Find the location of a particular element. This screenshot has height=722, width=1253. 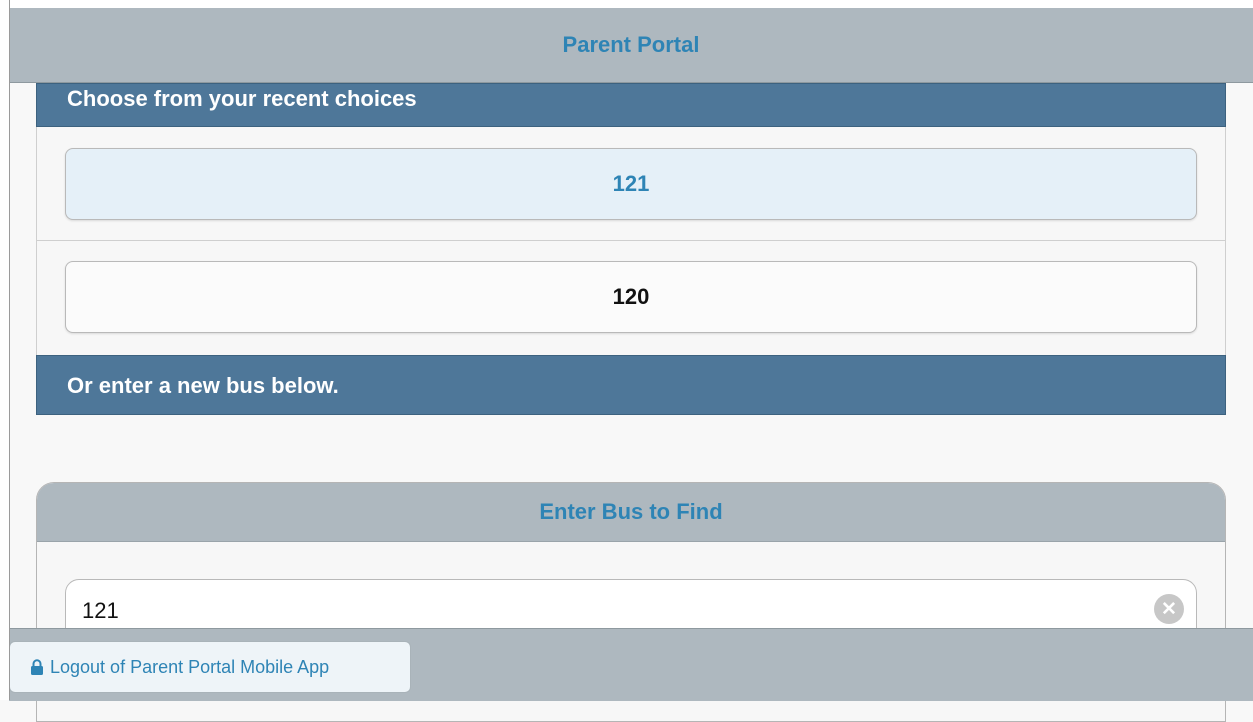

find-bus-title: Enter Bus to Find is located at coordinates (631, 512).